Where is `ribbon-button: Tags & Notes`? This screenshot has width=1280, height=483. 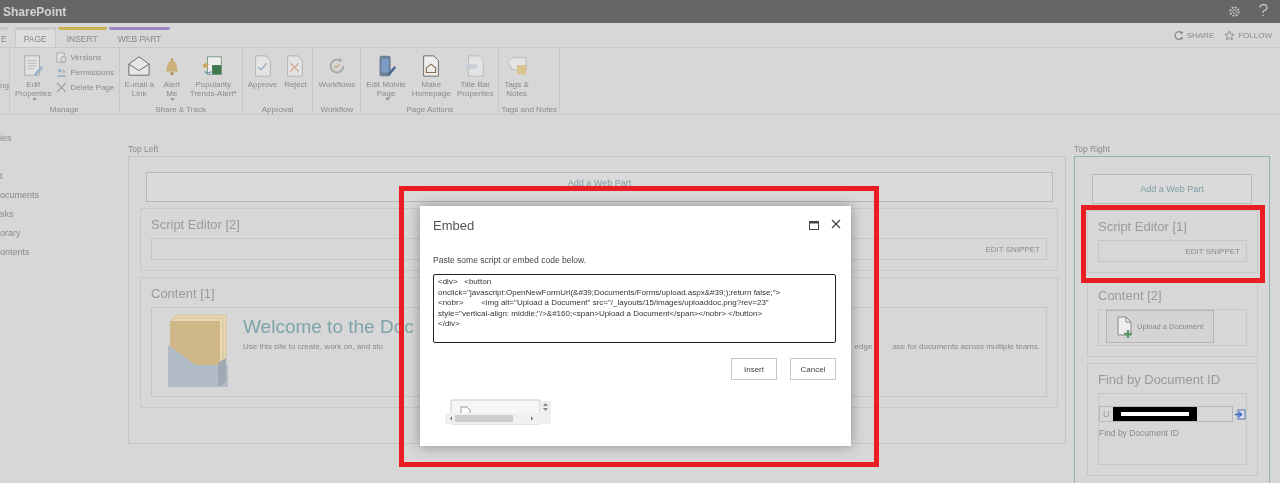 ribbon-button: Tags & Notes is located at coordinates (516, 76).